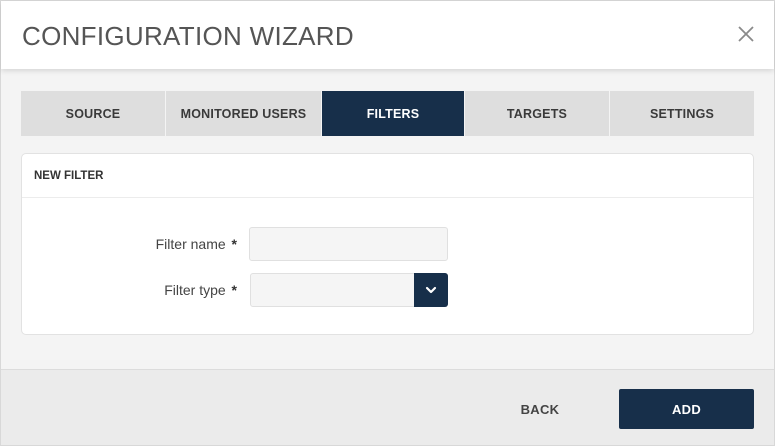  I want to click on tab-filters: FILTERS, so click(393, 113).